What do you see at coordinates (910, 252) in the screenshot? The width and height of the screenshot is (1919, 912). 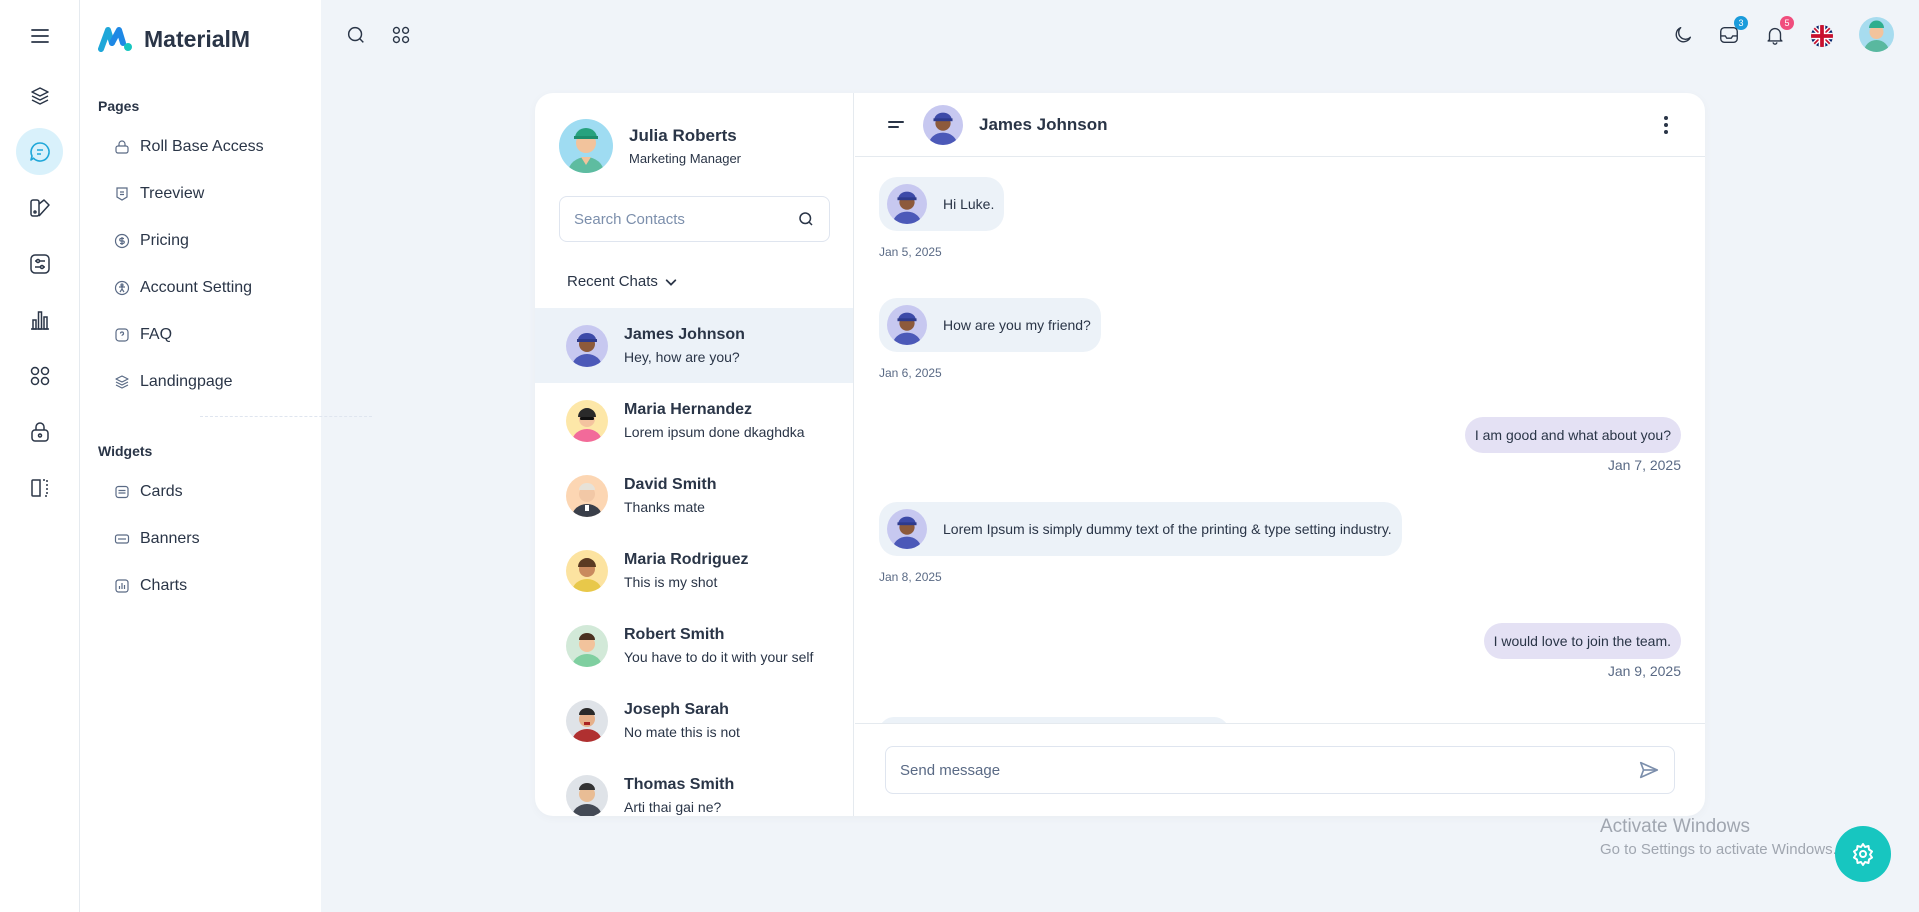 I see `message-date: Jan 5, 2025` at bounding box center [910, 252].